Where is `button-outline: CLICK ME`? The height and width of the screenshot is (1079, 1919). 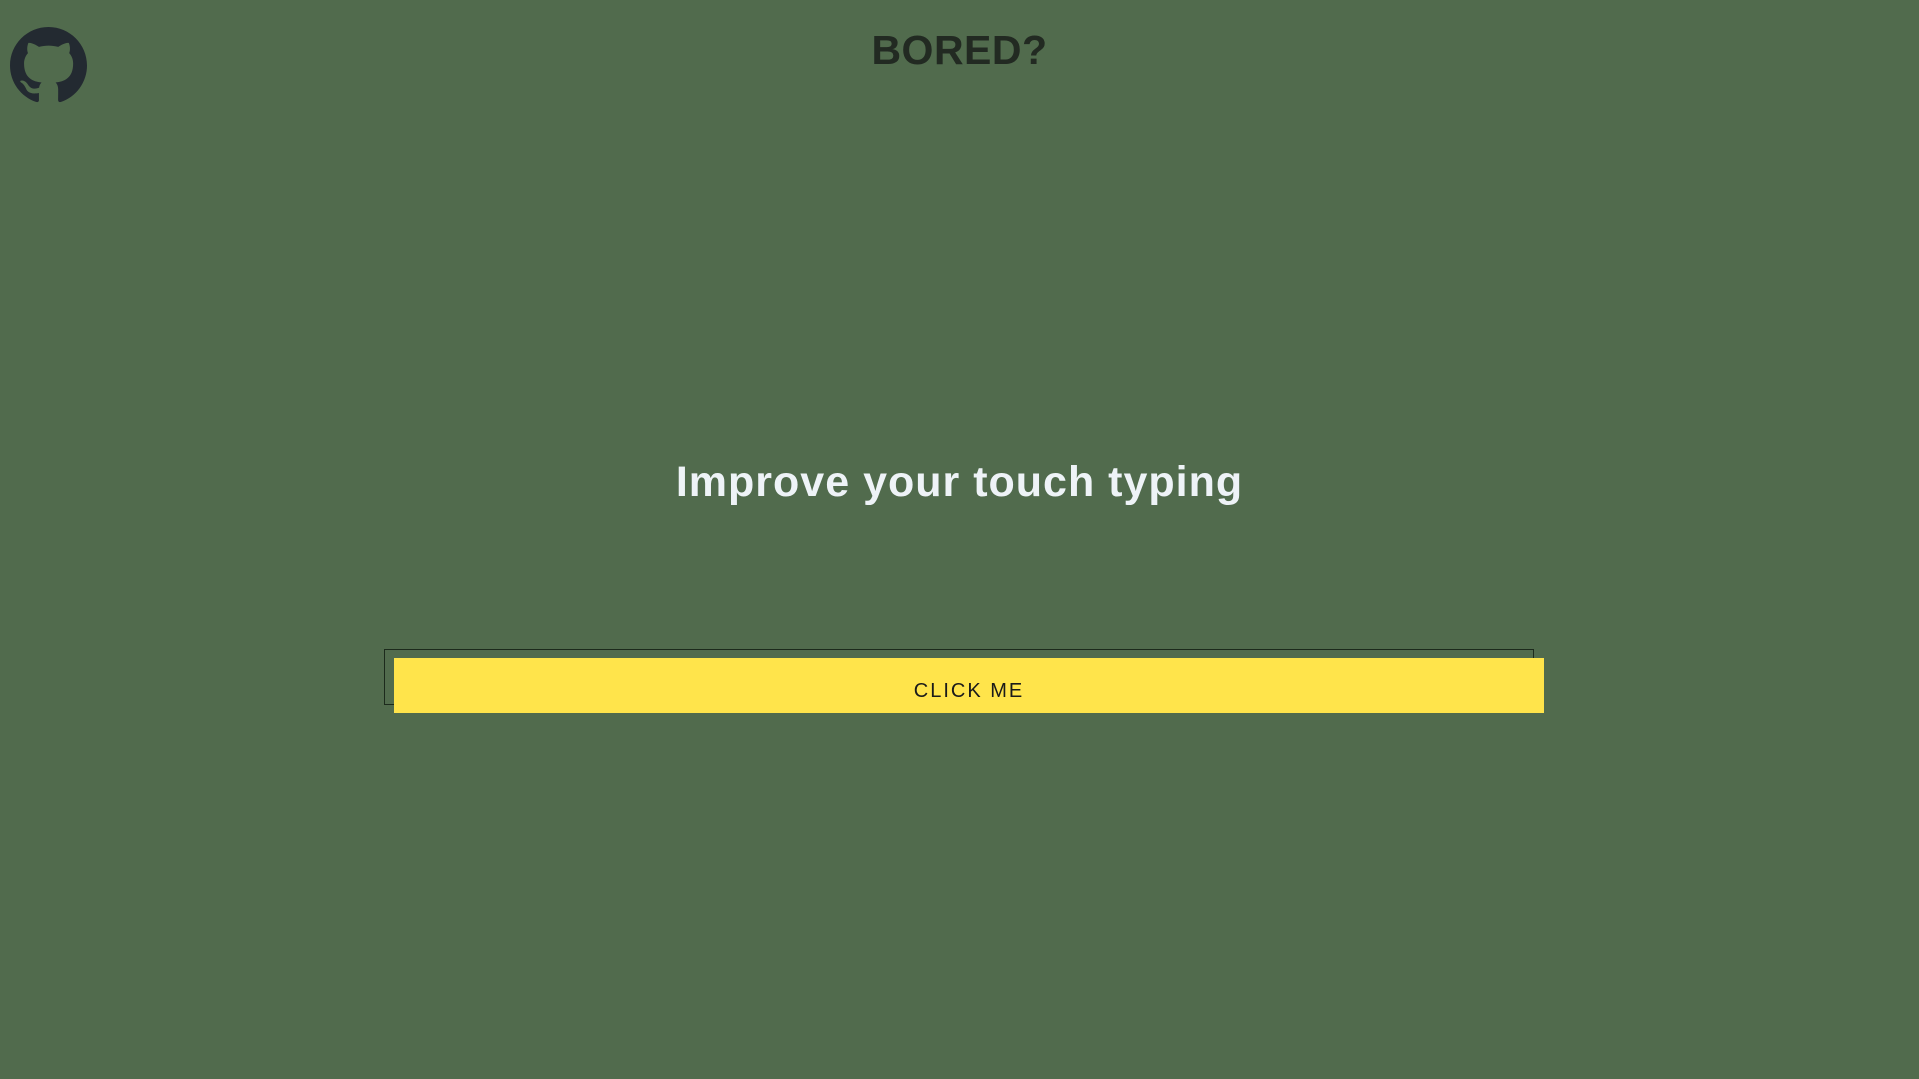 button-outline: CLICK ME is located at coordinates (964, 681).